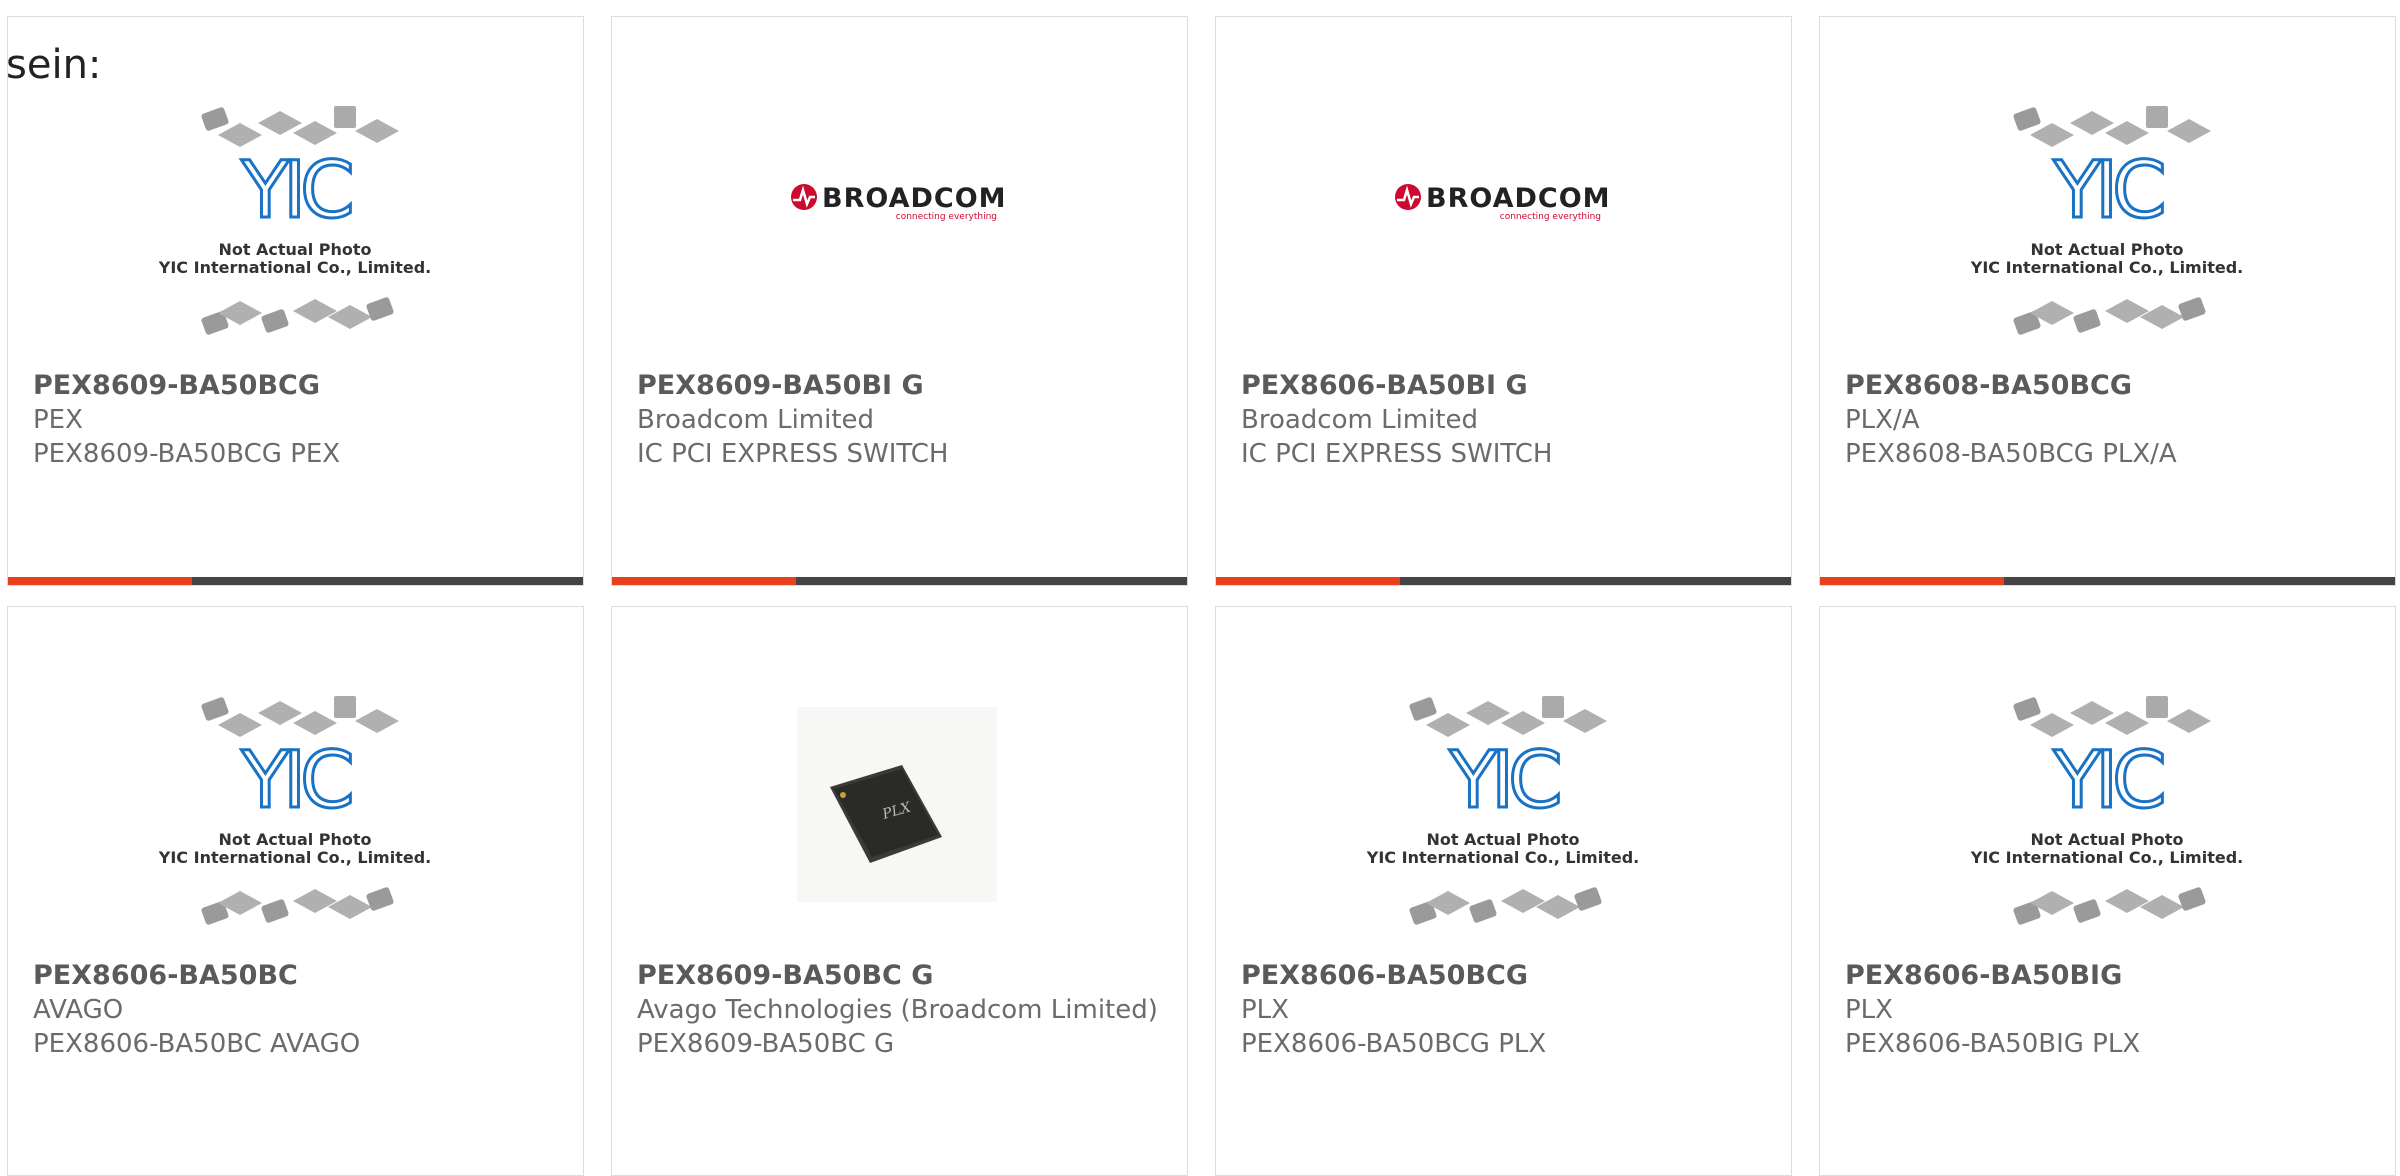  Describe the element at coordinates (902, 976) in the screenshot. I see `part-number: PEX8609-BA50BC G` at that location.